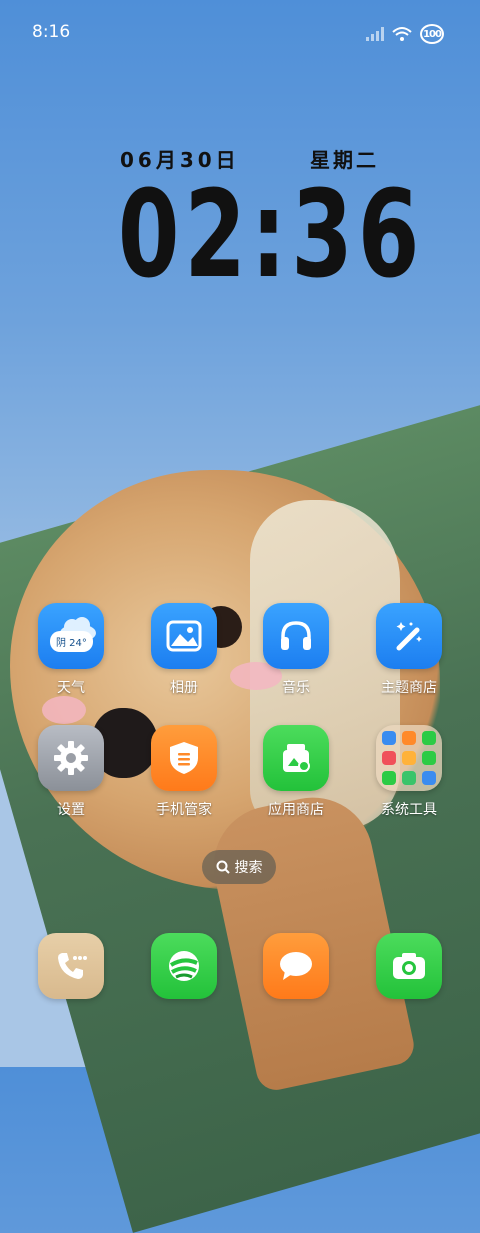  What do you see at coordinates (296, 688) in the screenshot?
I see `app-label: 音乐` at bounding box center [296, 688].